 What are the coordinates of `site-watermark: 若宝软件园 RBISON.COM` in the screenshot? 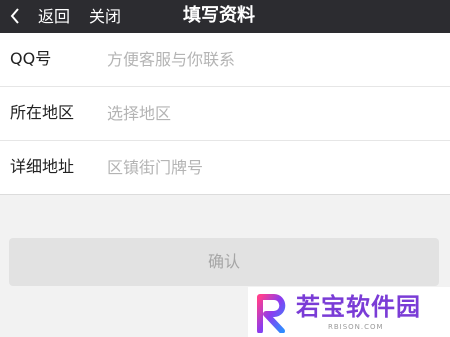 It's located at (349, 312).